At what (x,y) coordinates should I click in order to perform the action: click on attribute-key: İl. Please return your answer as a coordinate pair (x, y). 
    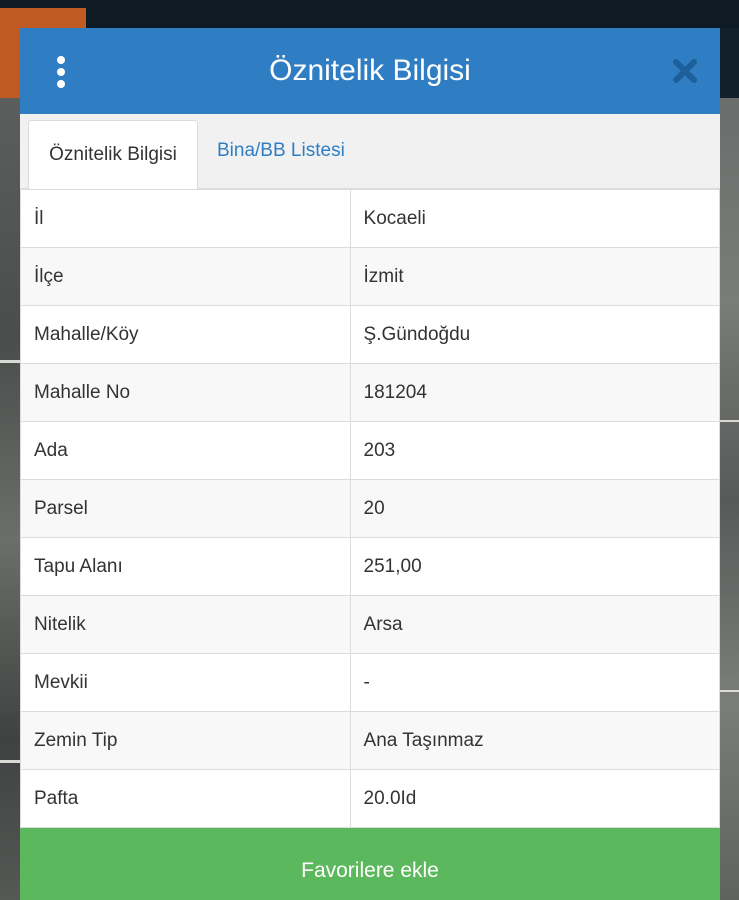
    Looking at the image, I should click on (185, 218).